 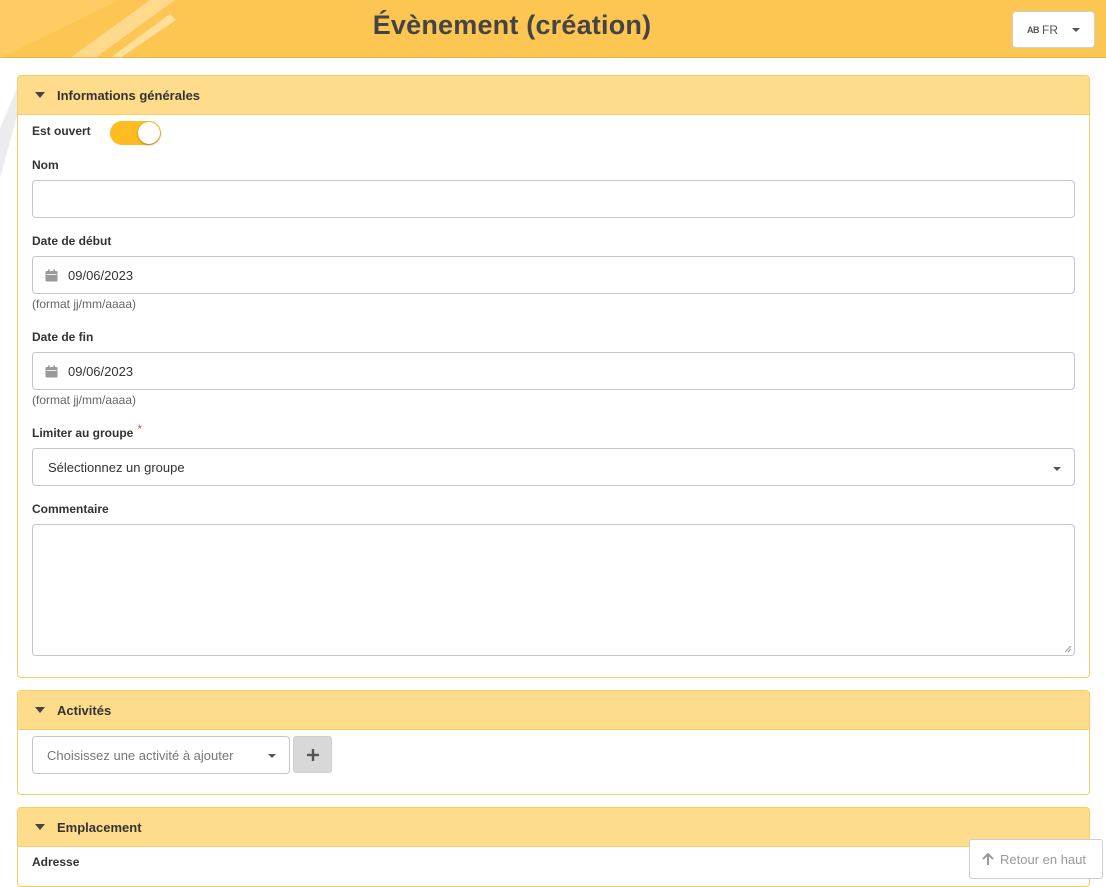 What do you see at coordinates (135, 133) in the screenshot?
I see `is-open-toggle` at bounding box center [135, 133].